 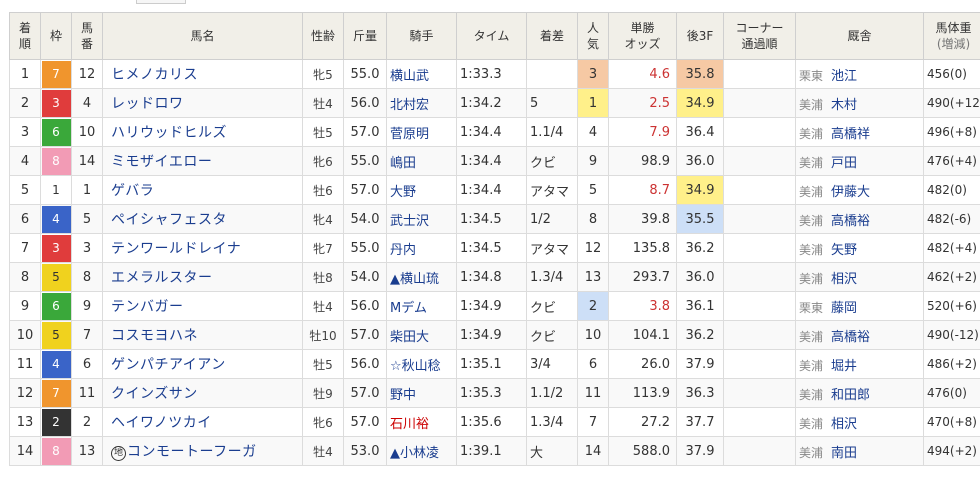 I want to click on jockey-cell: ▲横山琉, so click(x=421, y=277).